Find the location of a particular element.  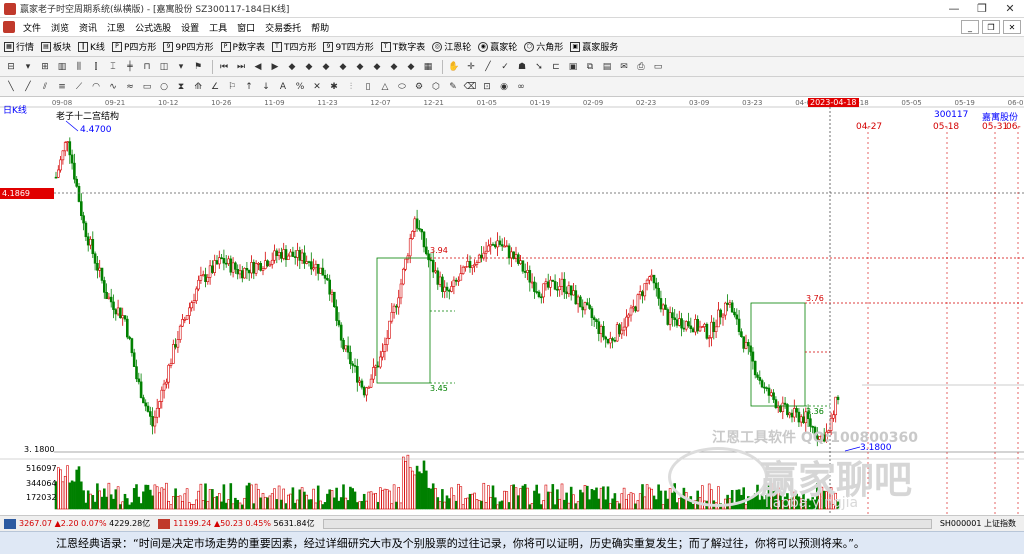

draw-tri-icon: △ is located at coordinates (385, 87).